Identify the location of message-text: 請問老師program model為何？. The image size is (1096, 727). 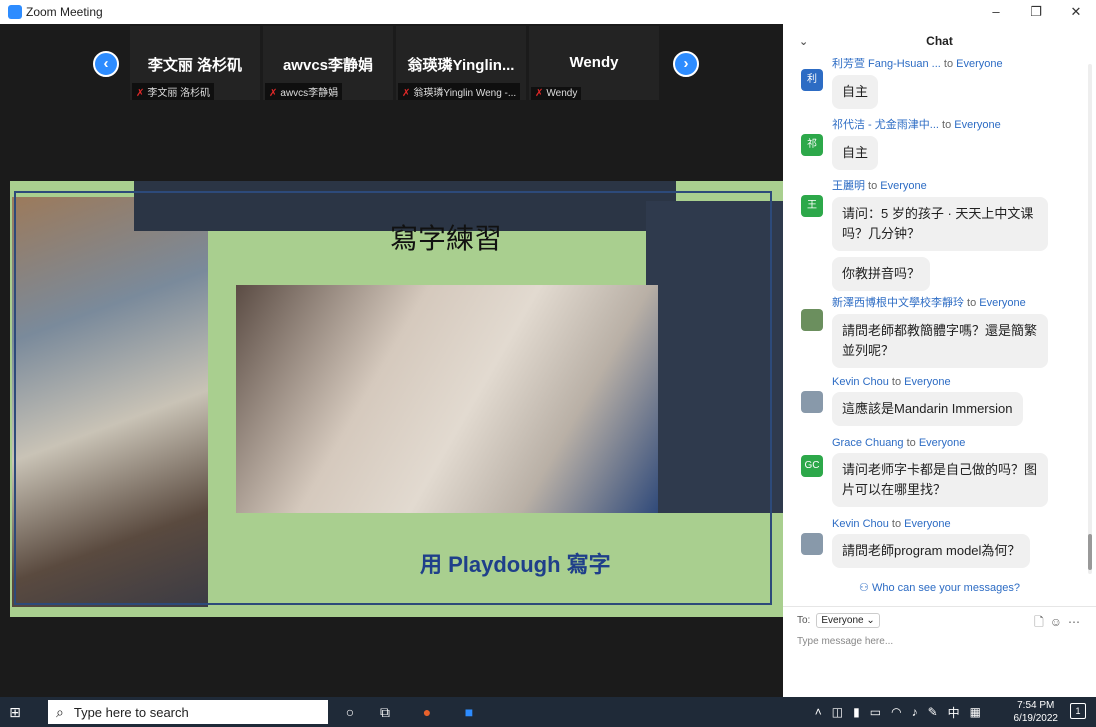
(931, 551).